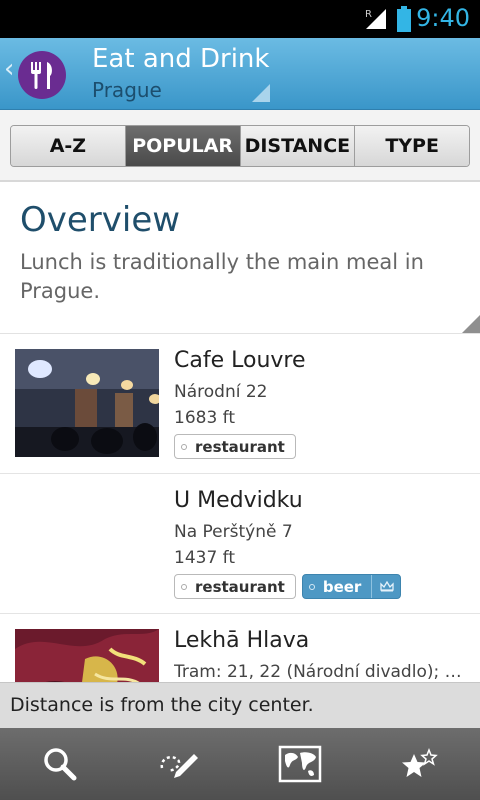 The height and width of the screenshot is (800, 480). What do you see at coordinates (100, 220) in the screenshot?
I see `overview-title: Overview` at bounding box center [100, 220].